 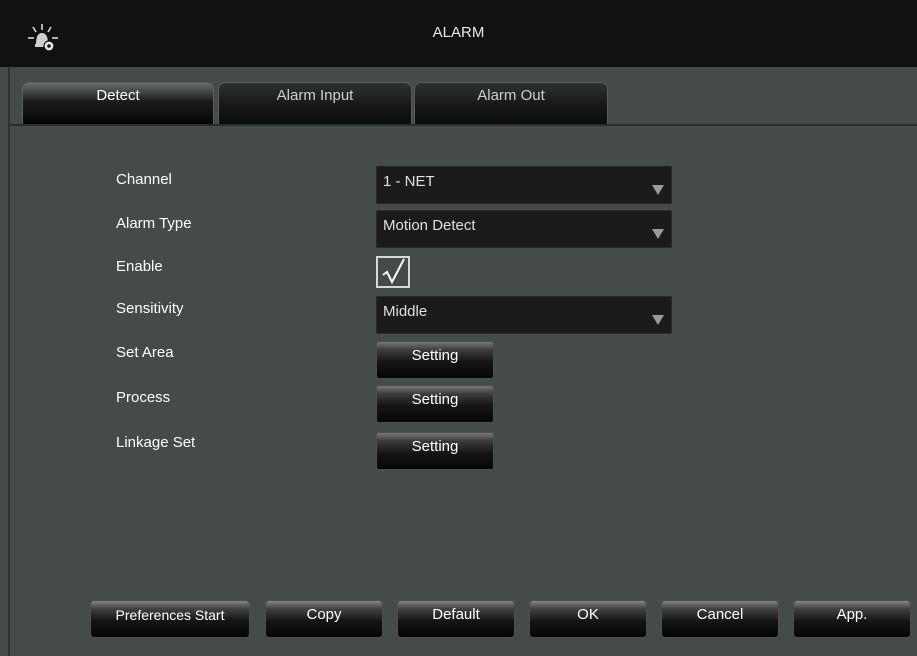 I want to click on cancel-button: Cancel, so click(x=720, y=619).